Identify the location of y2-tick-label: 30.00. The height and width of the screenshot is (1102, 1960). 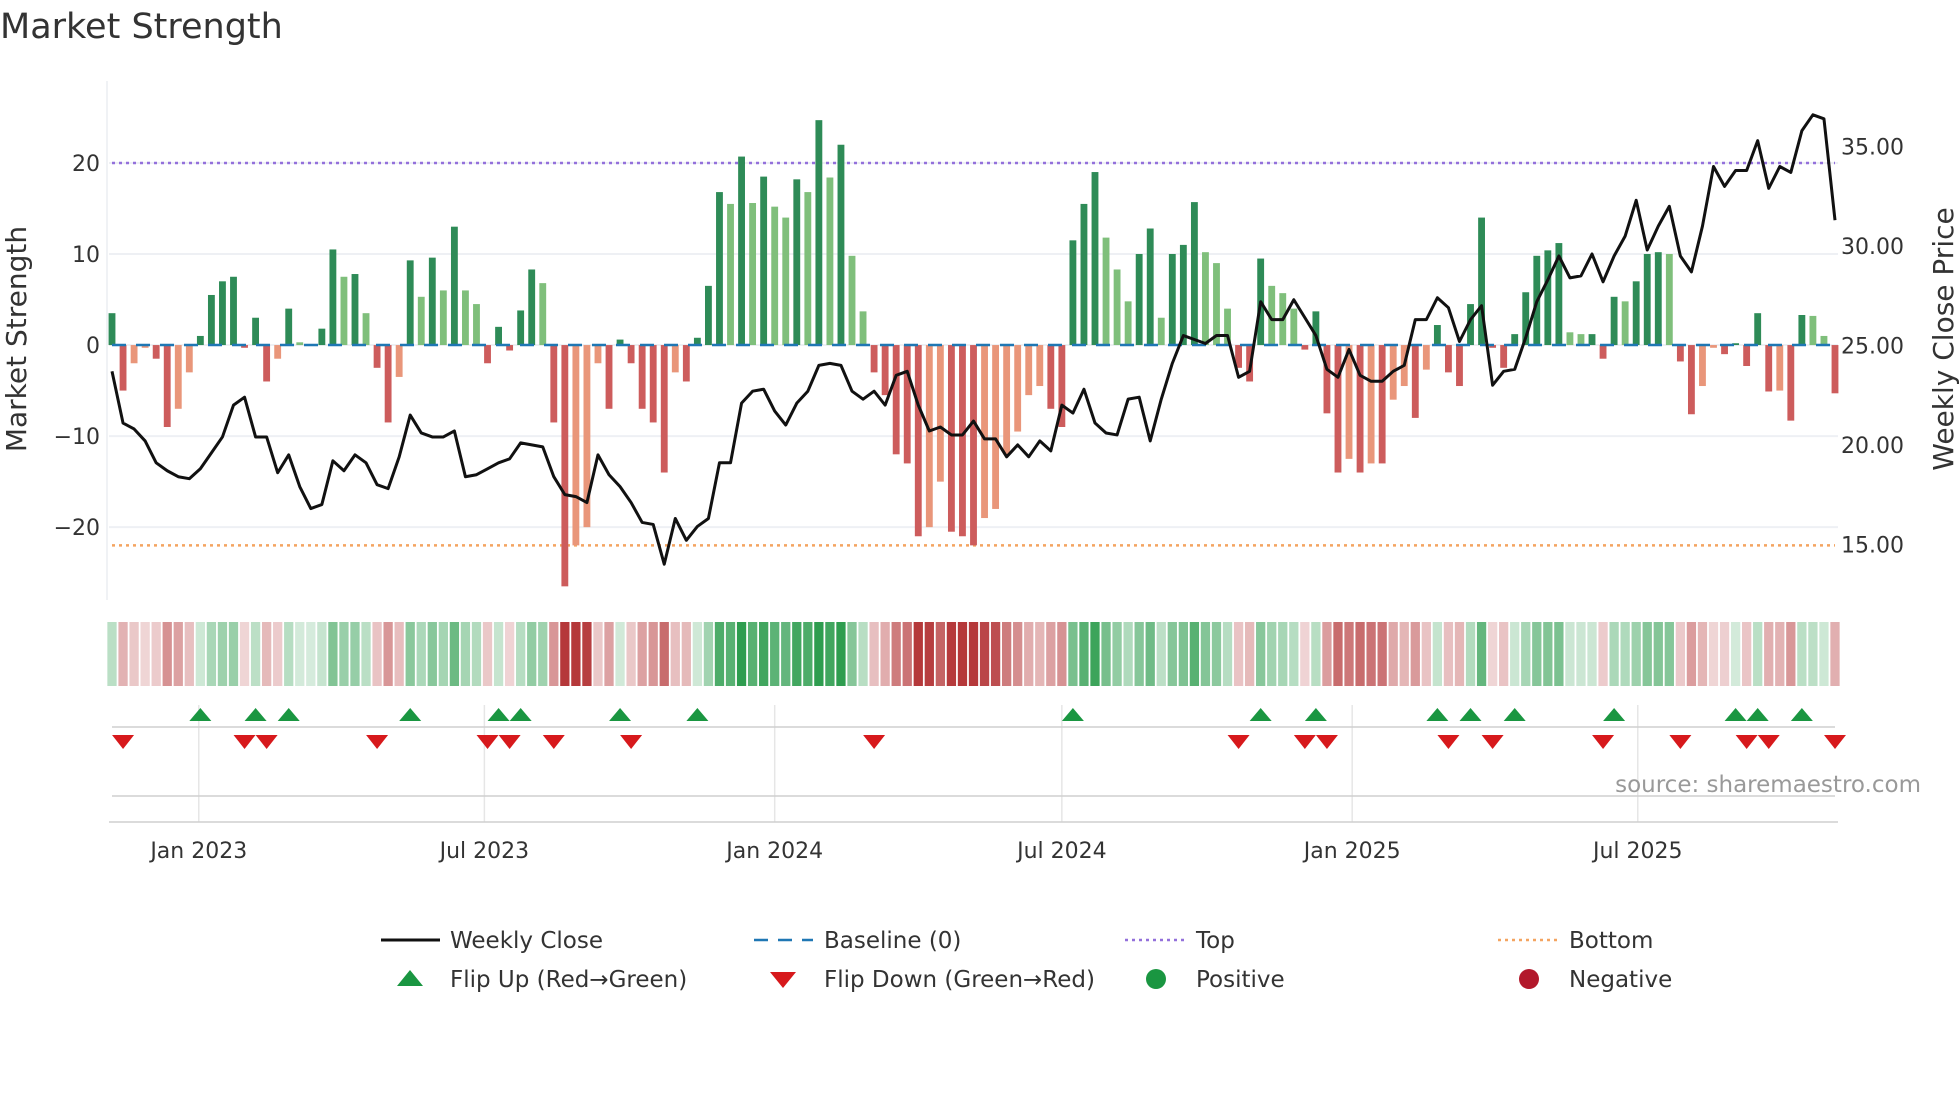
(1872, 247).